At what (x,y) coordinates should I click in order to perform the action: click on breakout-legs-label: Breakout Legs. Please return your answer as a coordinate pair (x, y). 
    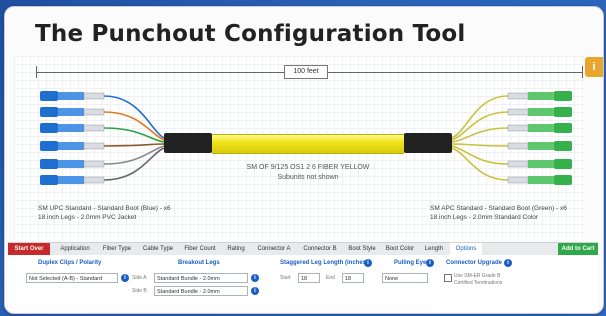
    Looking at the image, I should click on (199, 263).